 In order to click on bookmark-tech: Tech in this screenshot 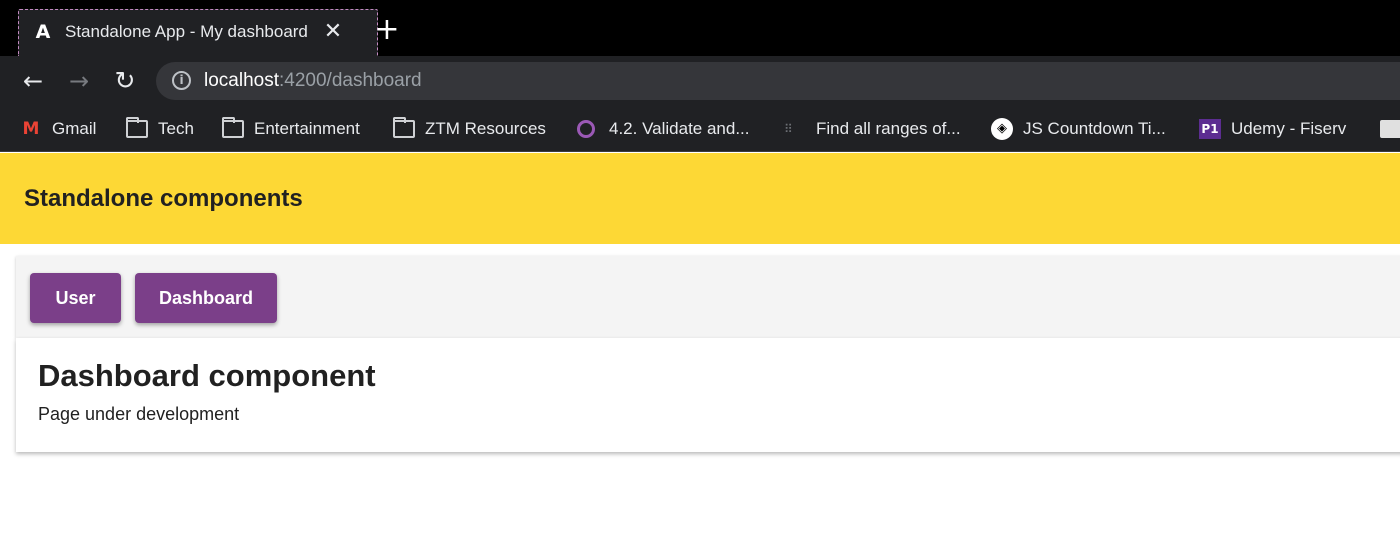, I will do `click(160, 129)`.